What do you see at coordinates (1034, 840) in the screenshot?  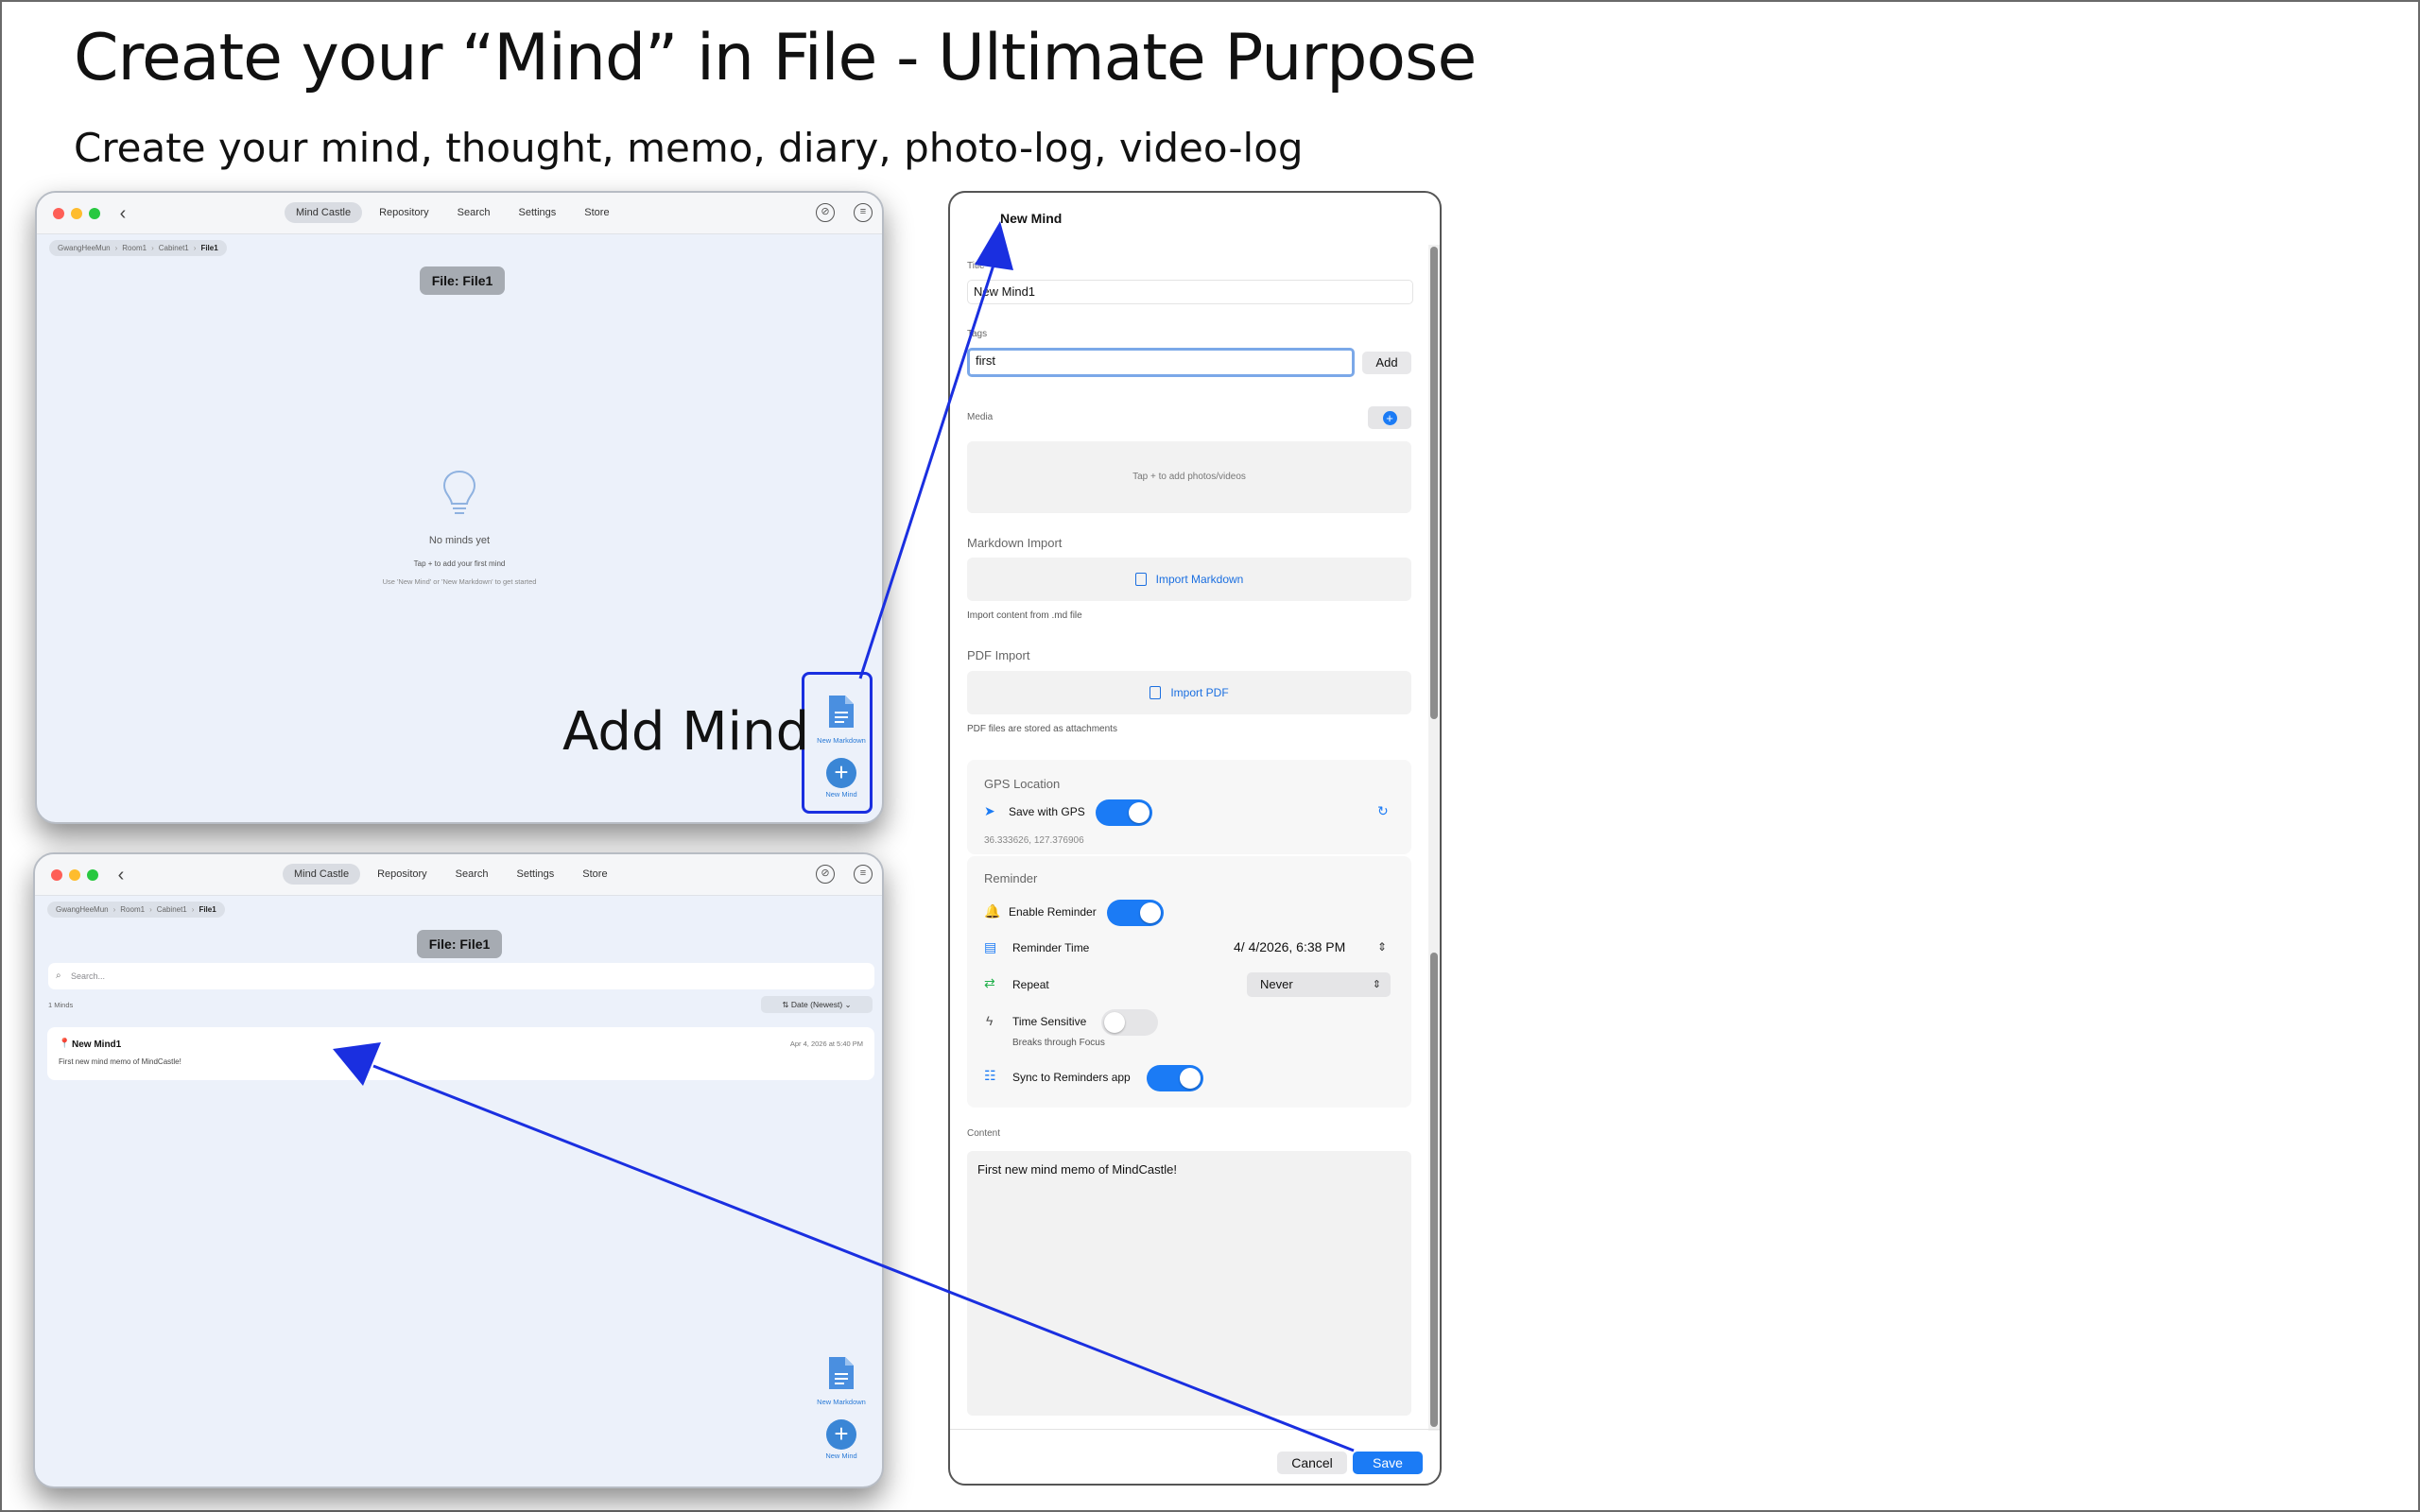 I see `gps-coordinates: 36.333626, 127.376906` at bounding box center [1034, 840].